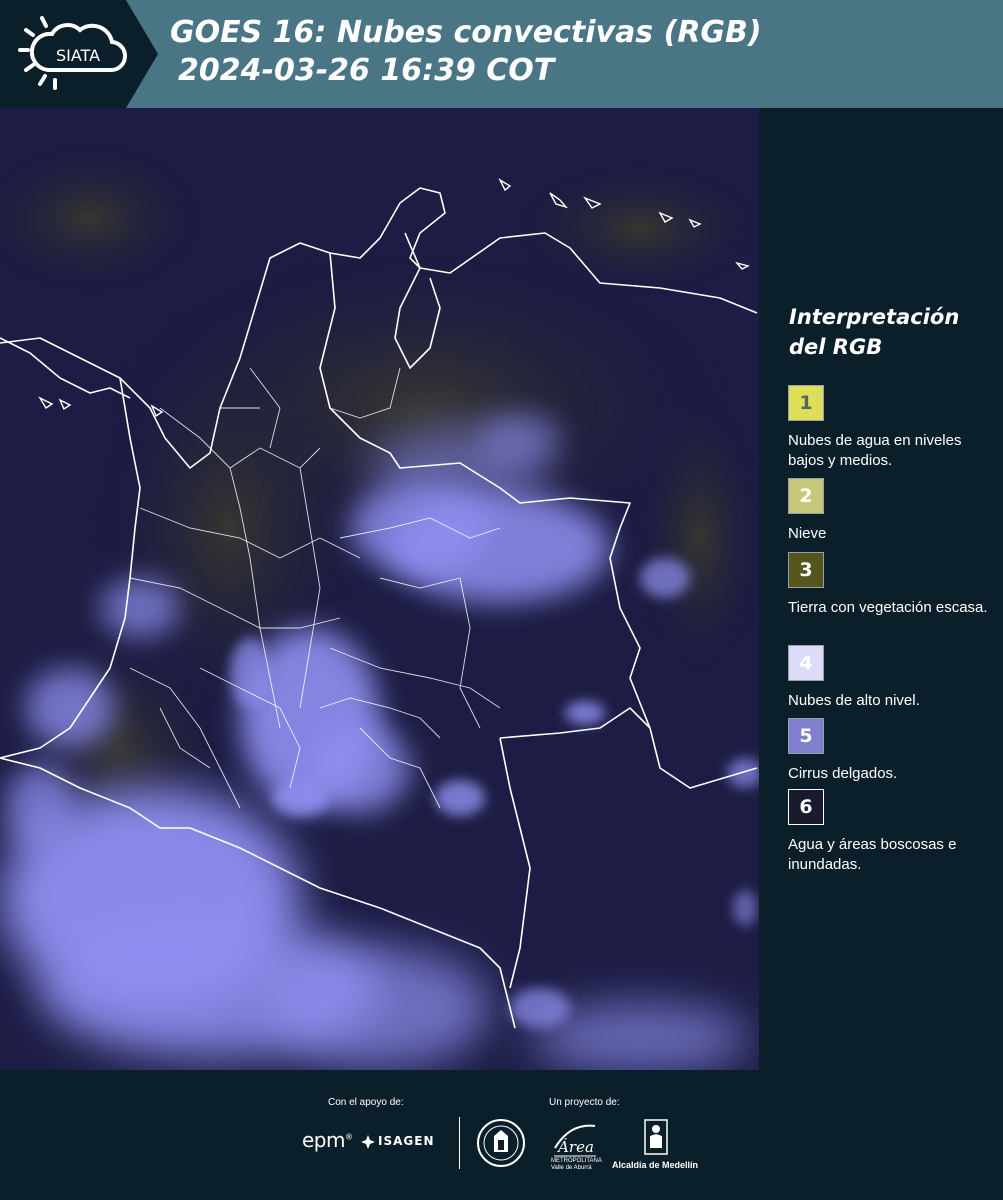  I want to click on legend-swatch-number: 3, so click(806, 570).